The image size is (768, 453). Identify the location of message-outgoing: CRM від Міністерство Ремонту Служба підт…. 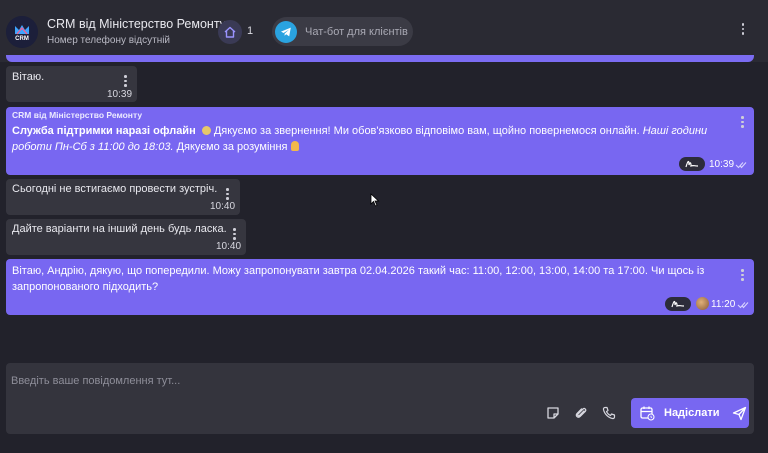
(380, 141).